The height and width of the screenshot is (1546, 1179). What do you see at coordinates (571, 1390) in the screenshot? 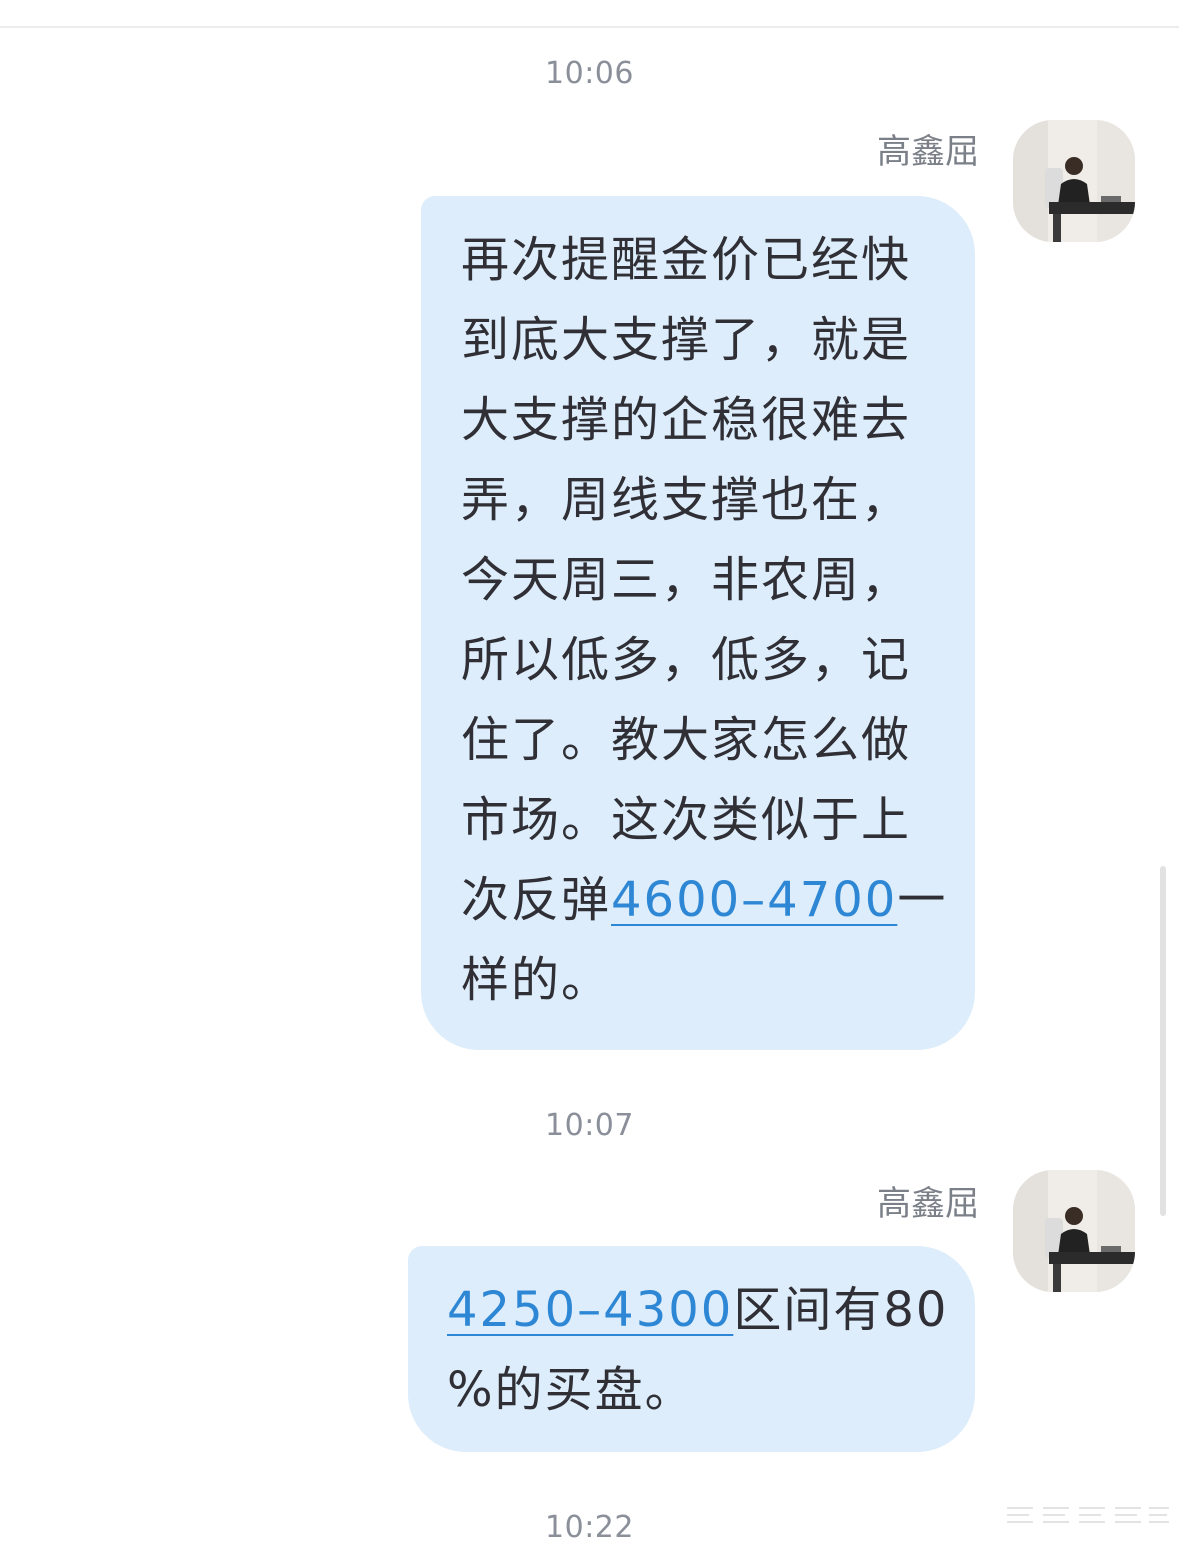
I see `message-text: %的买盘。` at bounding box center [571, 1390].